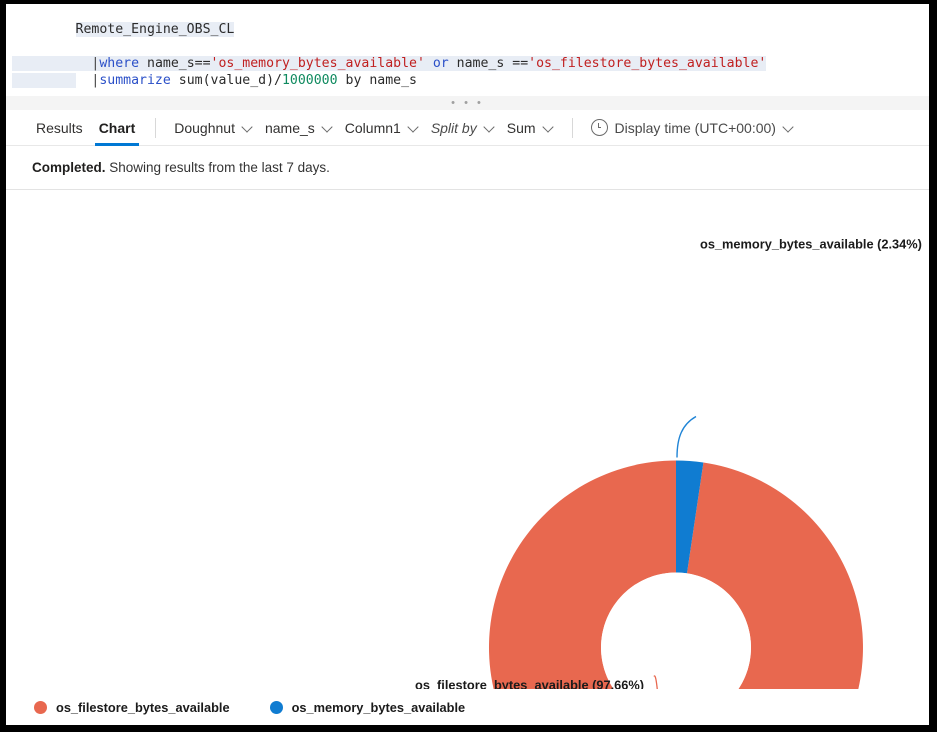  What do you see at coordinates (440, 63) in the screenshot?
I see `query-operator-or: or` at bounding box center [440, 63].